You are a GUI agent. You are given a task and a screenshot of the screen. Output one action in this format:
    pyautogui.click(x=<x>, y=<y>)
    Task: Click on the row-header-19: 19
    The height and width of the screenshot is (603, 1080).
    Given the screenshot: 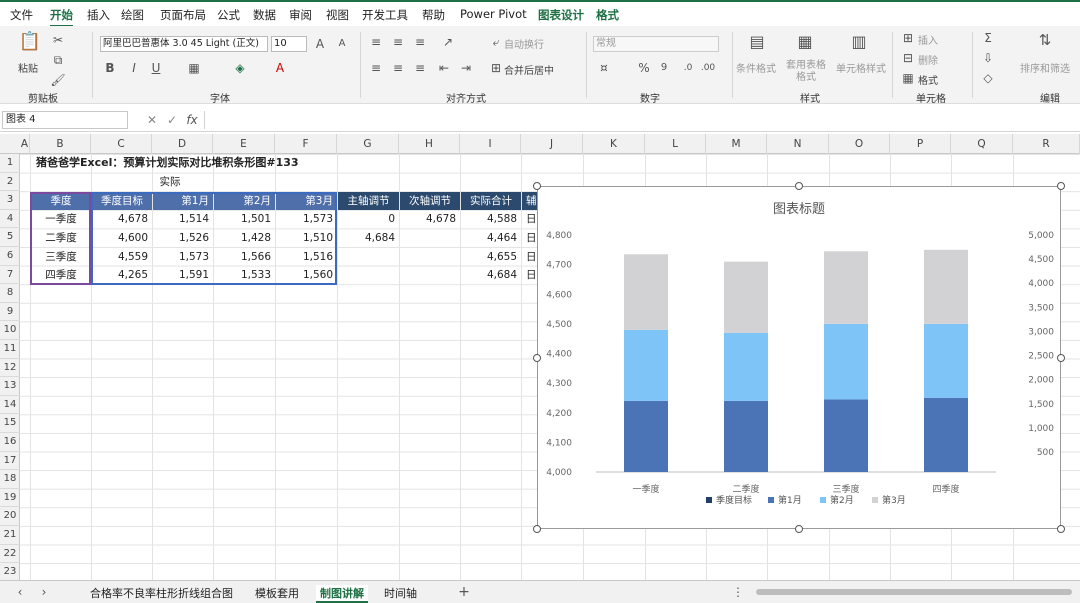 What is the action you would take?
    pyautogui.click(x=10, y=498)
    